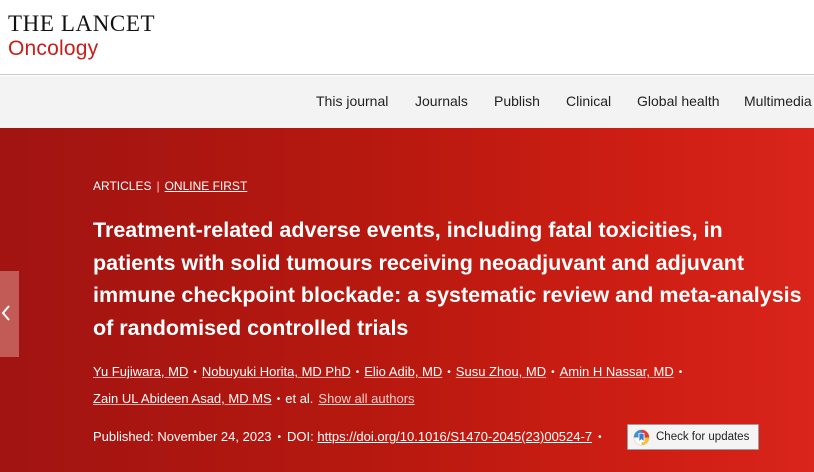  What do you see at coordinates (703, 437) in the screenshot?
I see `check-for-updates-label: Check for updates` at bounding box center [703, 437].